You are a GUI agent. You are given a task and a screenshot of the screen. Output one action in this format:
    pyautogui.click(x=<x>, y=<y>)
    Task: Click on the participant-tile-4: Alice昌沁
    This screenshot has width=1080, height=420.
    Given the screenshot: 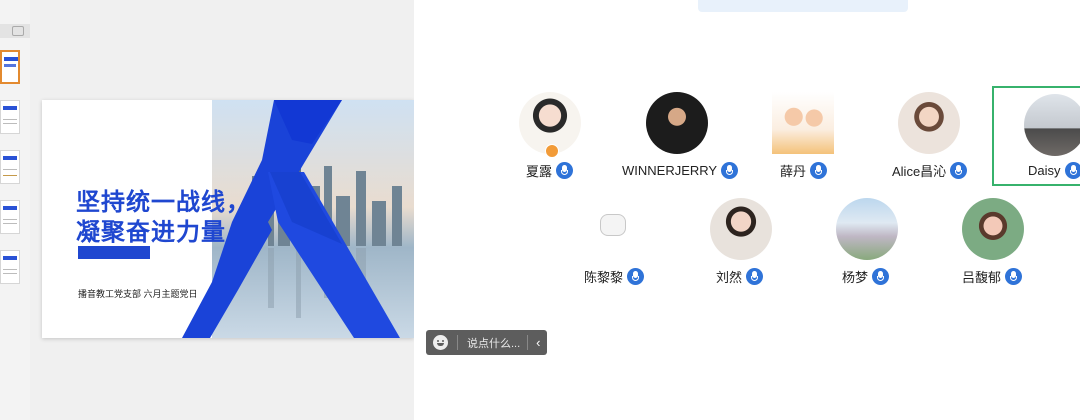 What is the action you would take?
    pyautogui.click(x=932, y=136)
    